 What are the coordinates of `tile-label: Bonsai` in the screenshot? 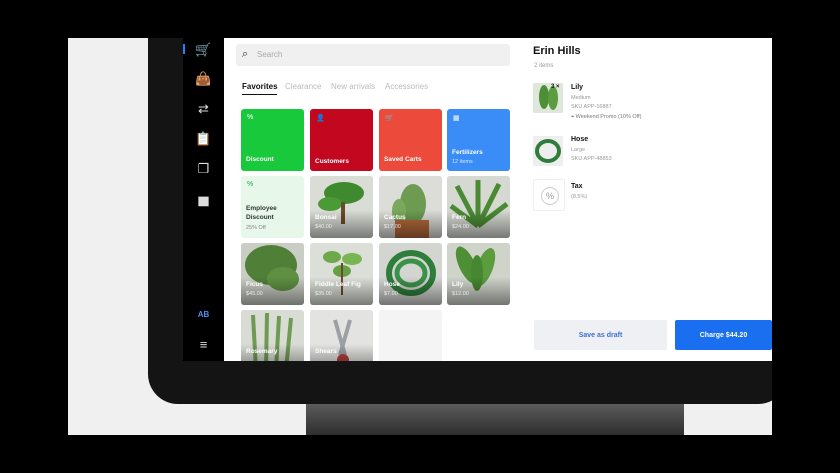 It's located at (326, 217).